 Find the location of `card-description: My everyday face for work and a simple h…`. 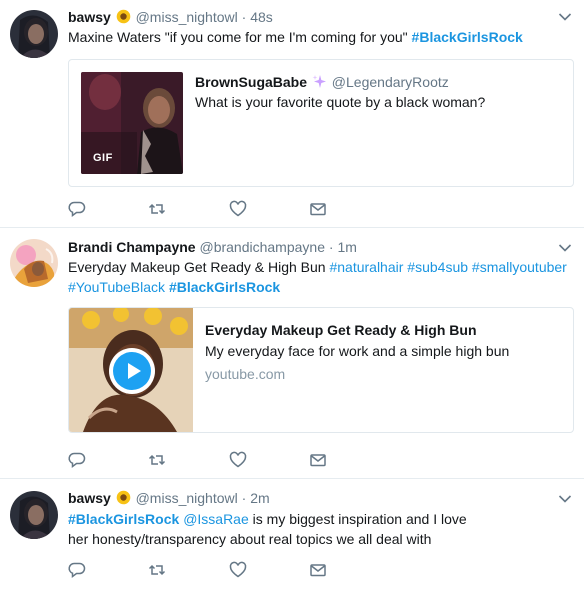

card-description: My everyday face for work and a simple h… is located at coordinates (357, 351).